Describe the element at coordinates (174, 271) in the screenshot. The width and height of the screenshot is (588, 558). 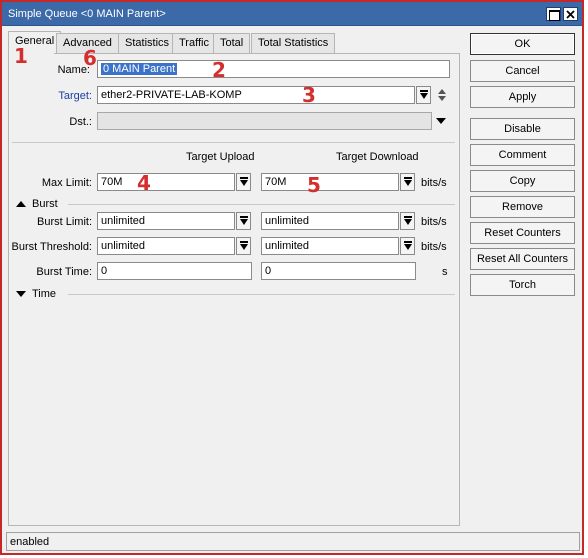
I see `burst-time-upload-input: 0` at that location.